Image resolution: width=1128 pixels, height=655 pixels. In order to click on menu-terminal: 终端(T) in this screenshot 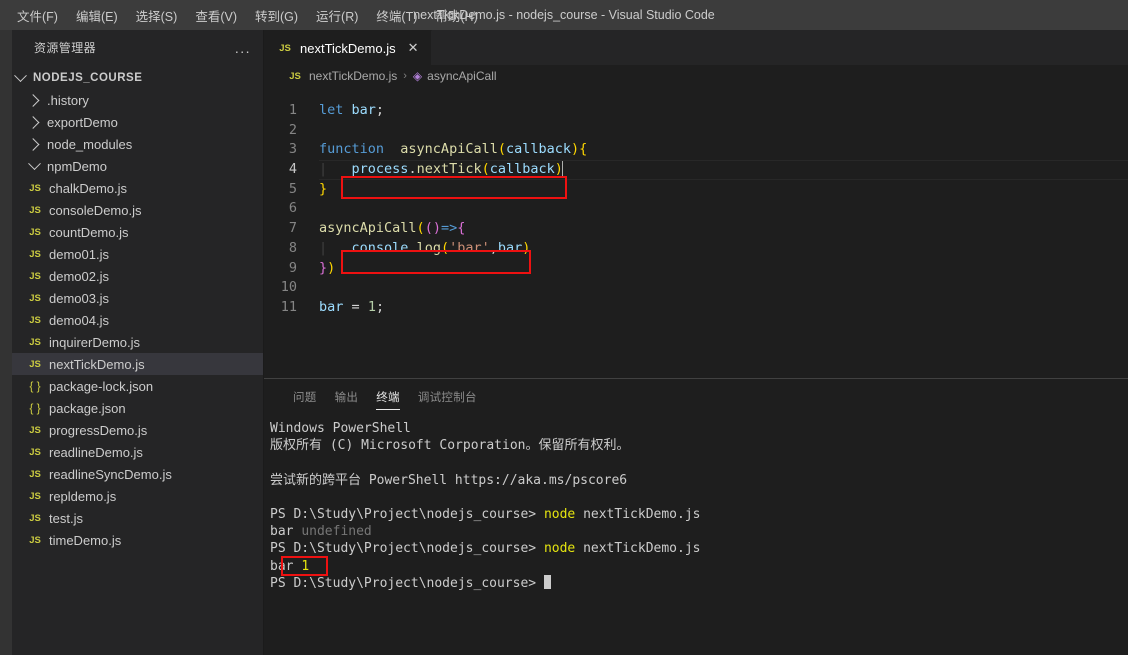, I will do `click(396, 15)`.